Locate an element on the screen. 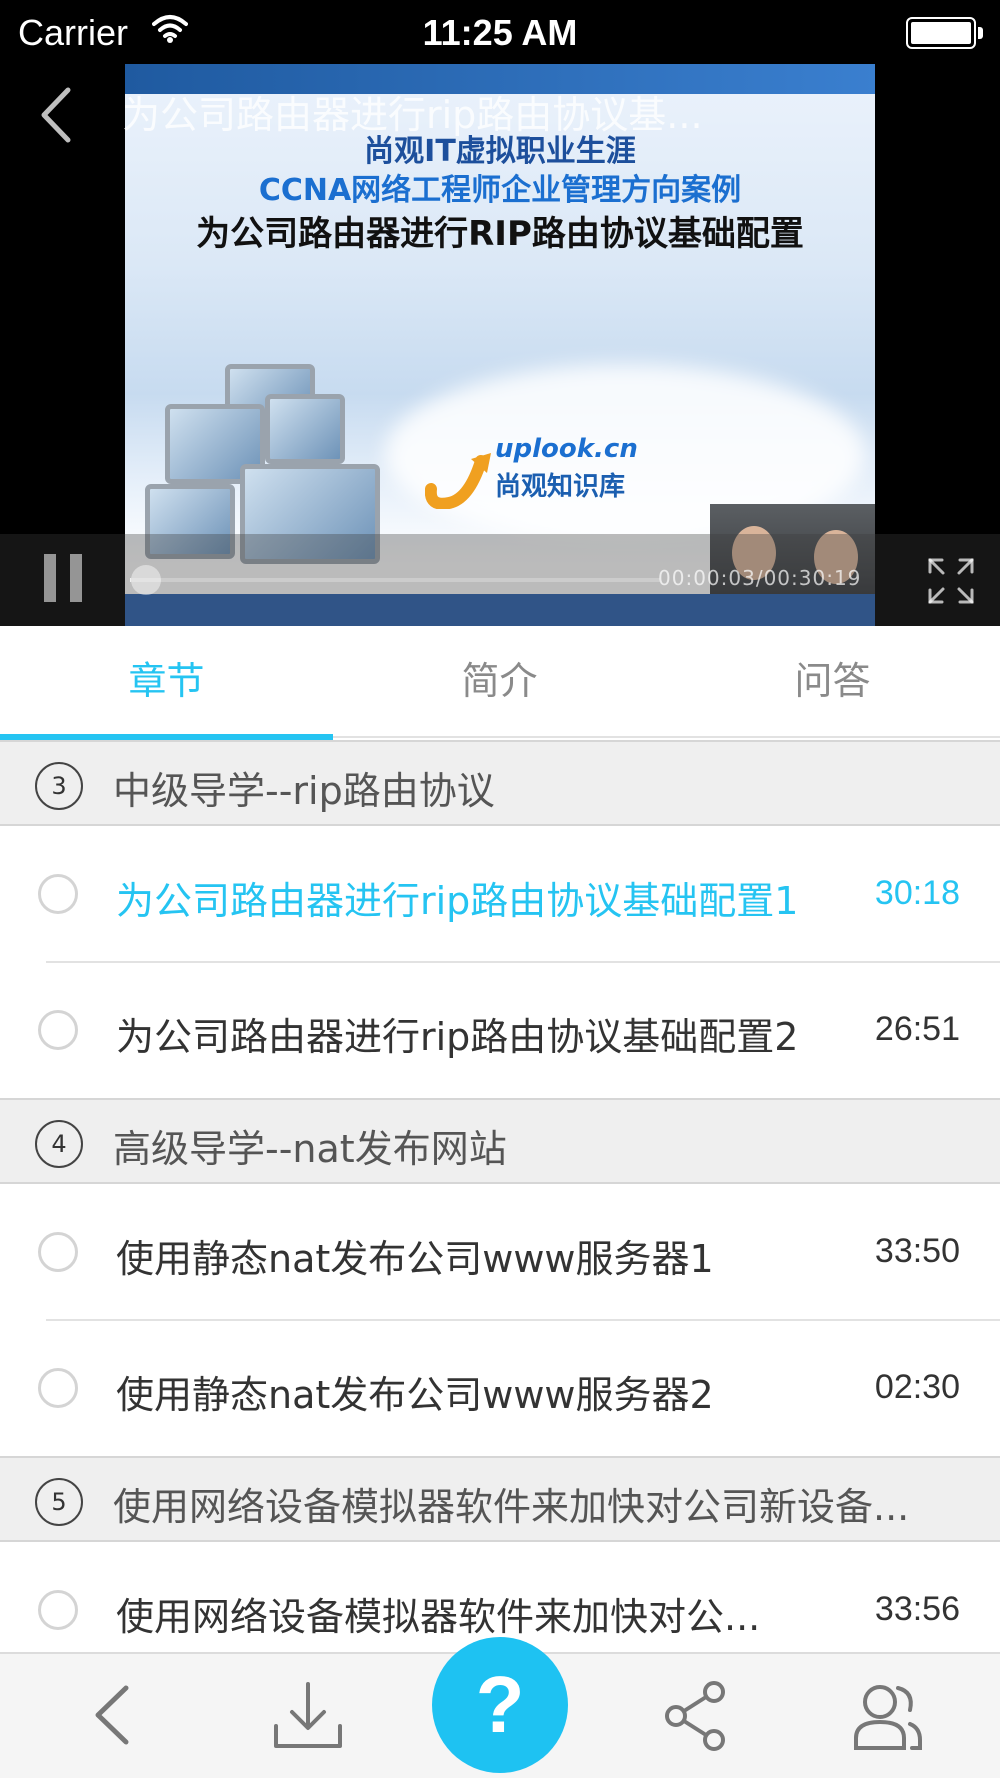 The width and height of the screenshot is (1000, 1778). progress-track is located at coordinates (395, 580).